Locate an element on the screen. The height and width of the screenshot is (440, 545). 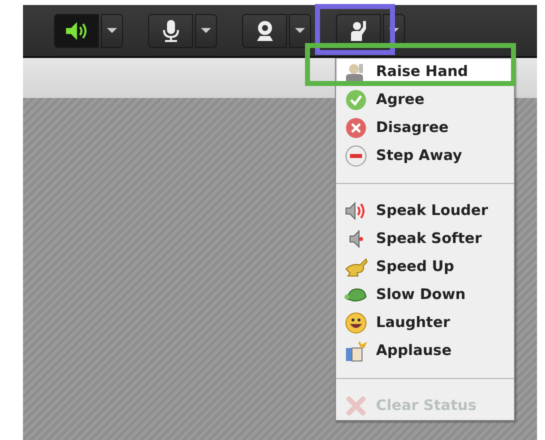
x-icon is located at coordinates (356, 406).